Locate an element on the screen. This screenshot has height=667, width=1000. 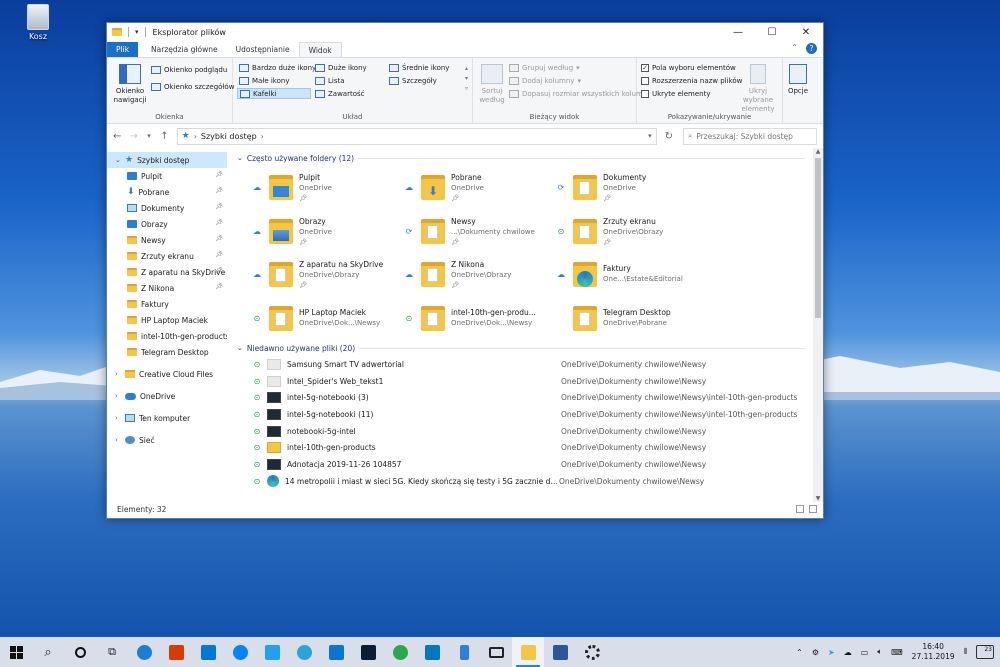
folder-tile: ⟳ Dokumenty OneDrive 📌︎ is located at coordinates (631, 188).